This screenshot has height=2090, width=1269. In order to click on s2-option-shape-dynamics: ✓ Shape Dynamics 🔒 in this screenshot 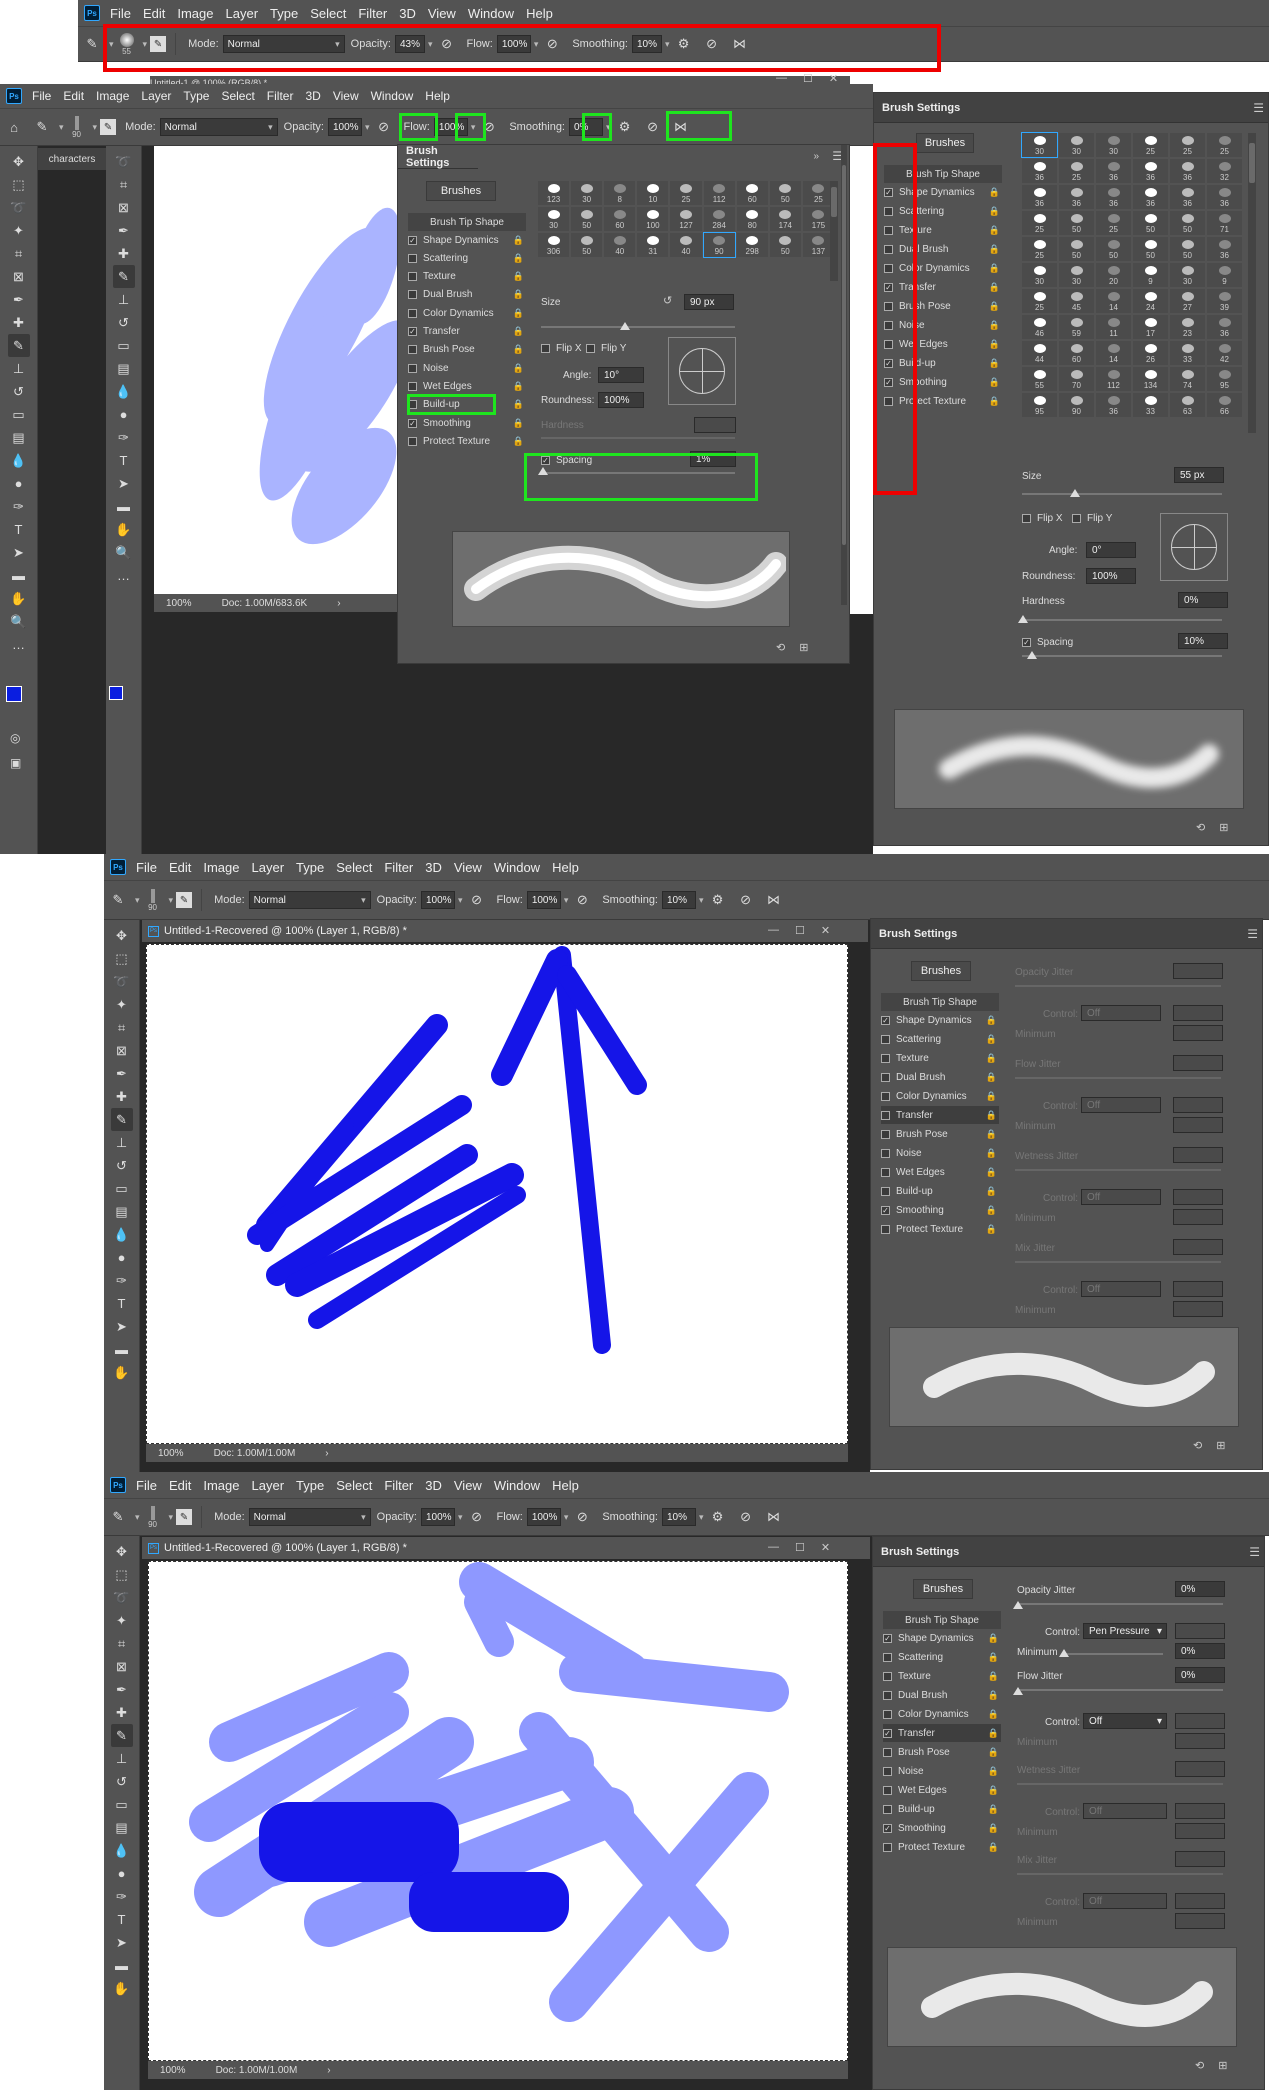, I will do `click(467, 240)`.